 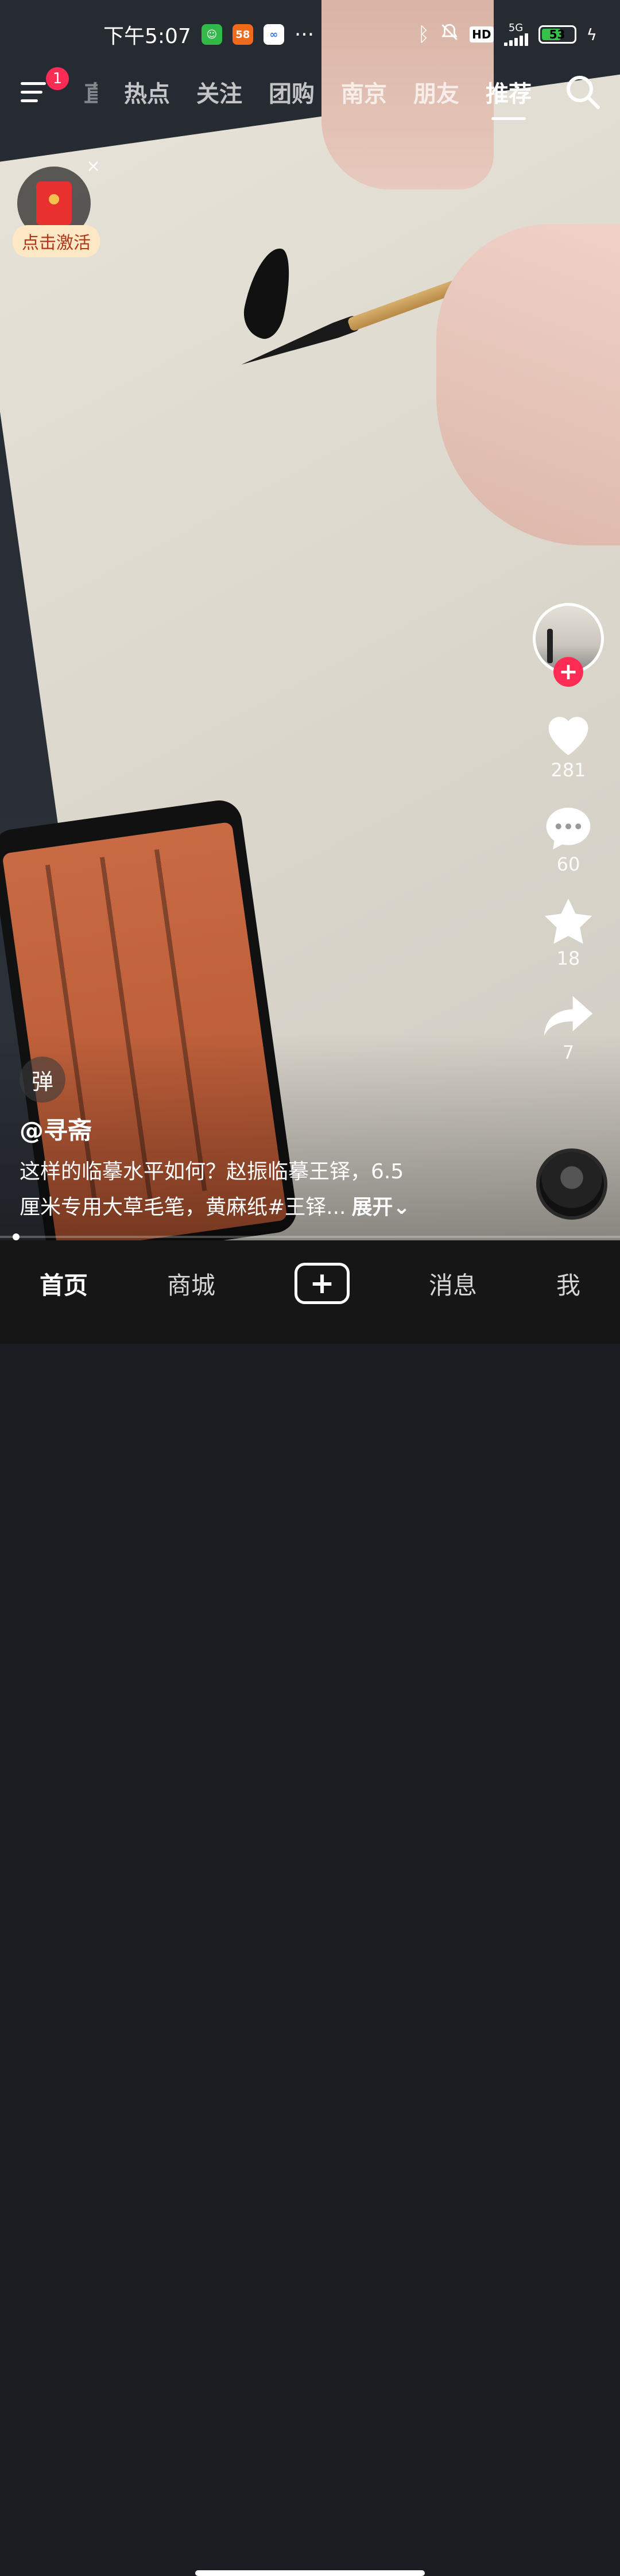 I want to click on battery-icon: 53, so click(x=557, y=34).